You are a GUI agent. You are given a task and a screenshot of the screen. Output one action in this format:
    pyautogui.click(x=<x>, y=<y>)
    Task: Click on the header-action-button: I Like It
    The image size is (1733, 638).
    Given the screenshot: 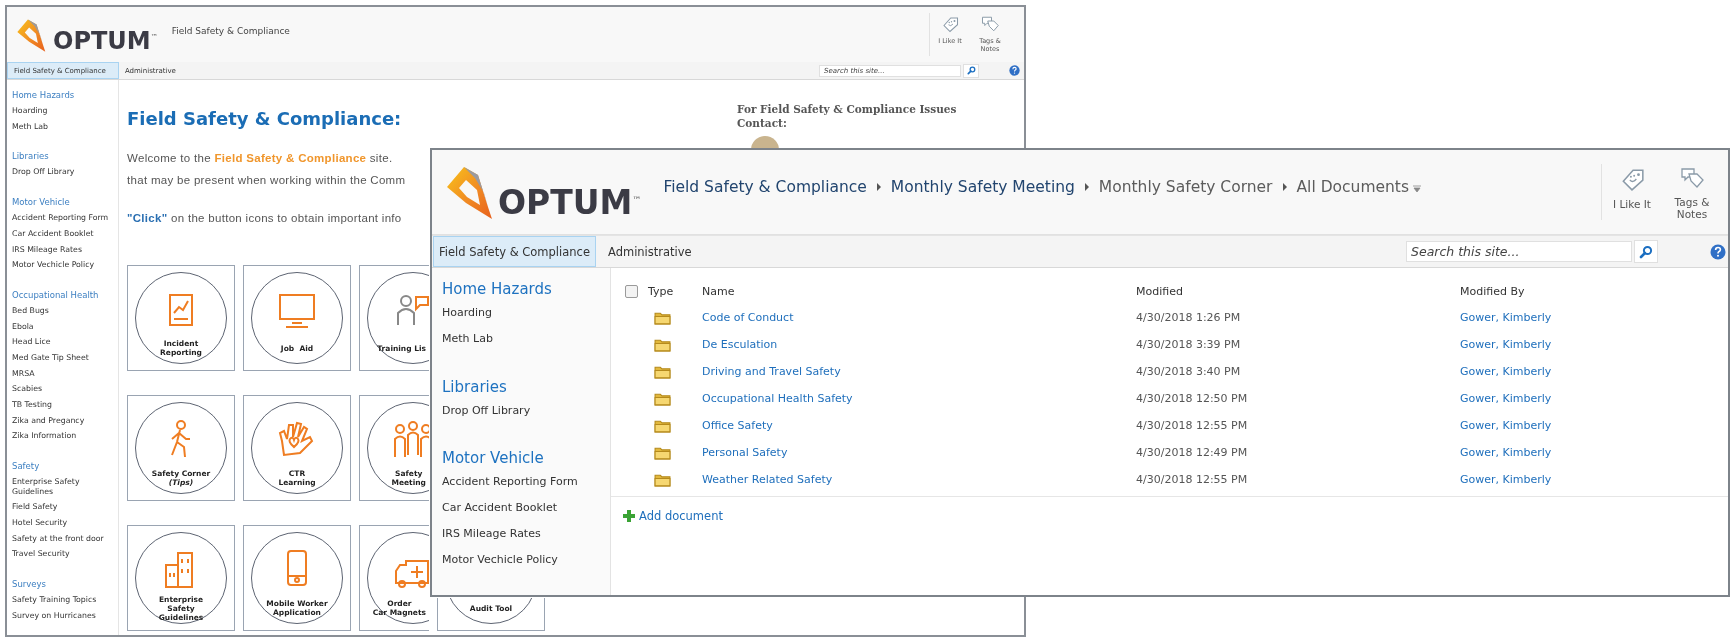 What is the action you would take?
    pyautogui.click(x=1632, y=192)
    